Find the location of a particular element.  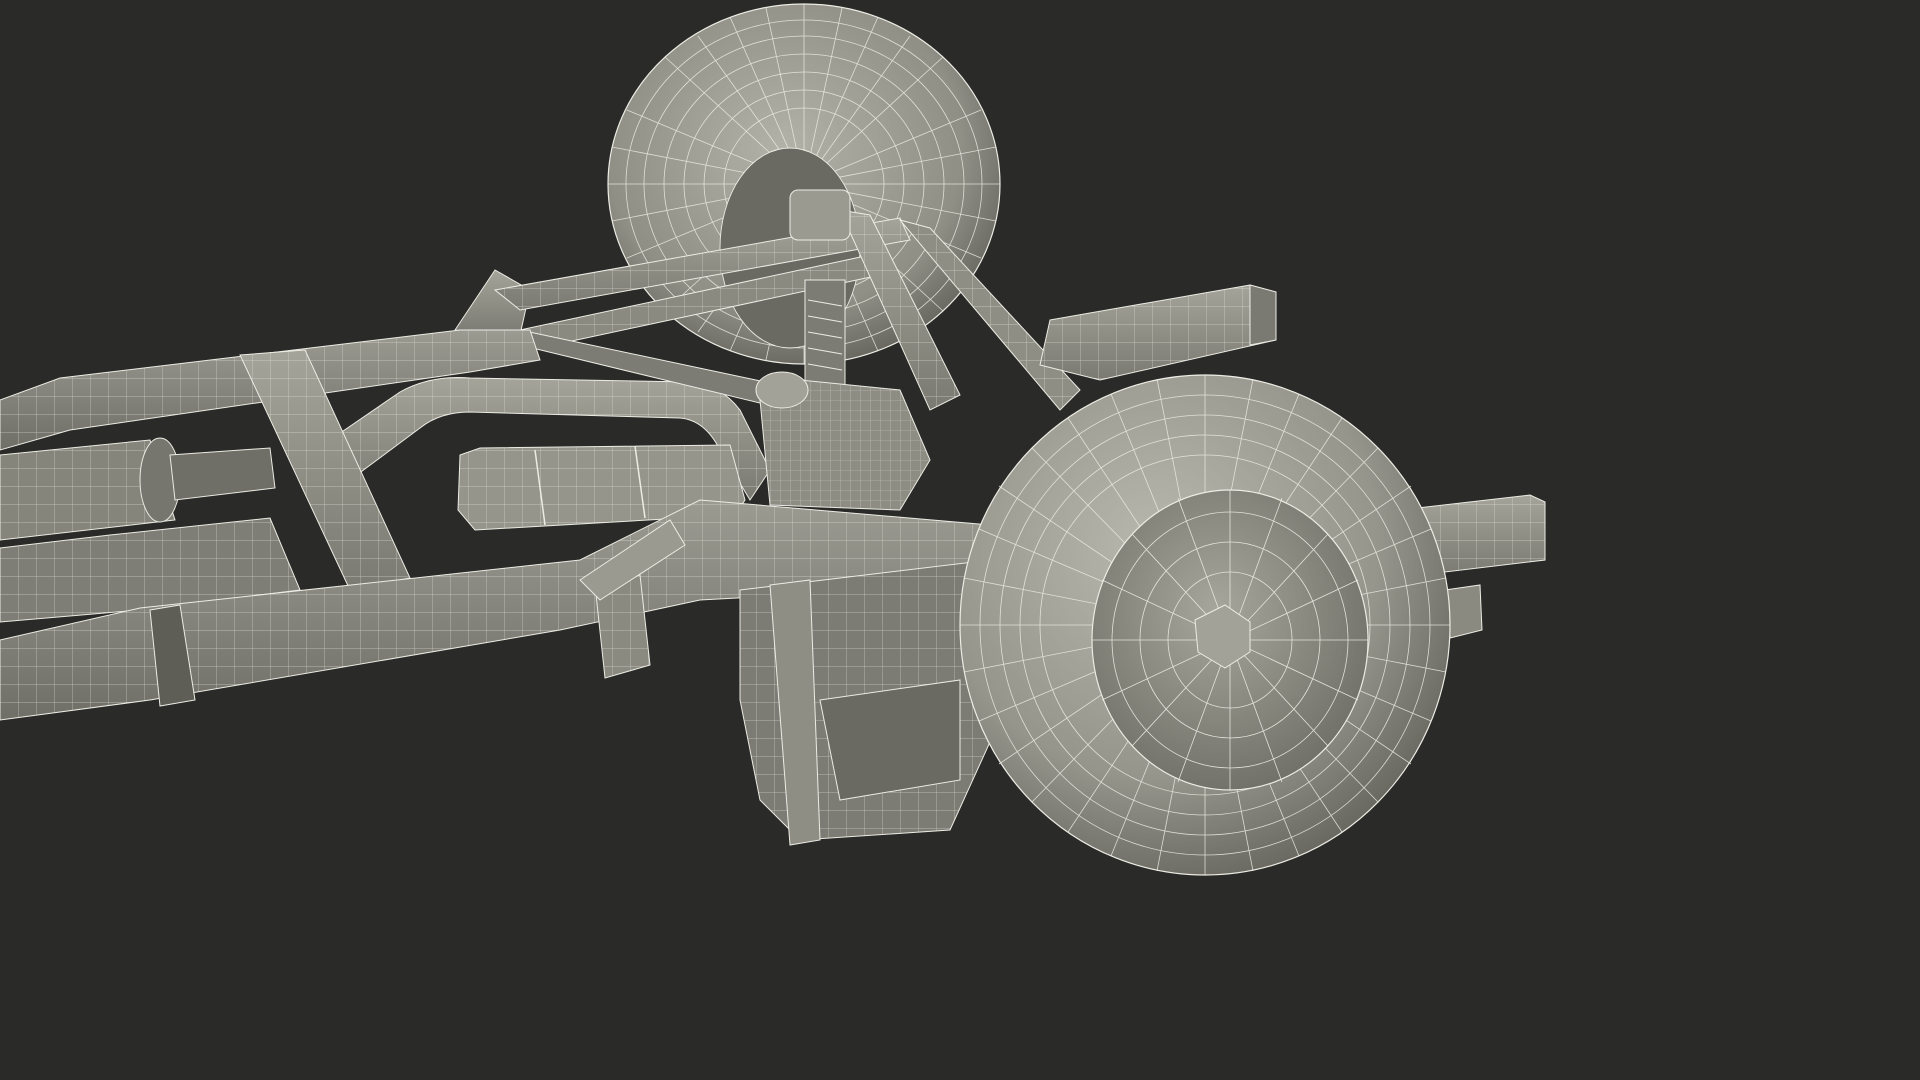

frame-rail-rear-right is located at coordinates (1158, 332).